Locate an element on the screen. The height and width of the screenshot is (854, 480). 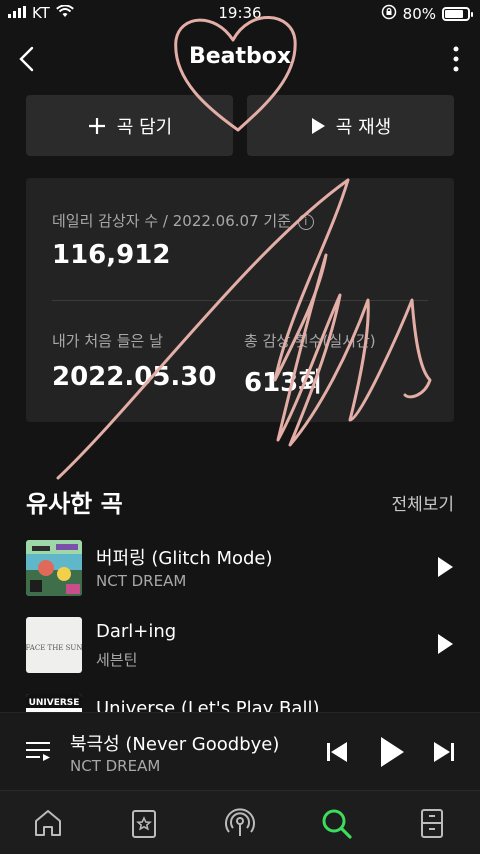
status-right: 80% is located at coordinates (427, 14).